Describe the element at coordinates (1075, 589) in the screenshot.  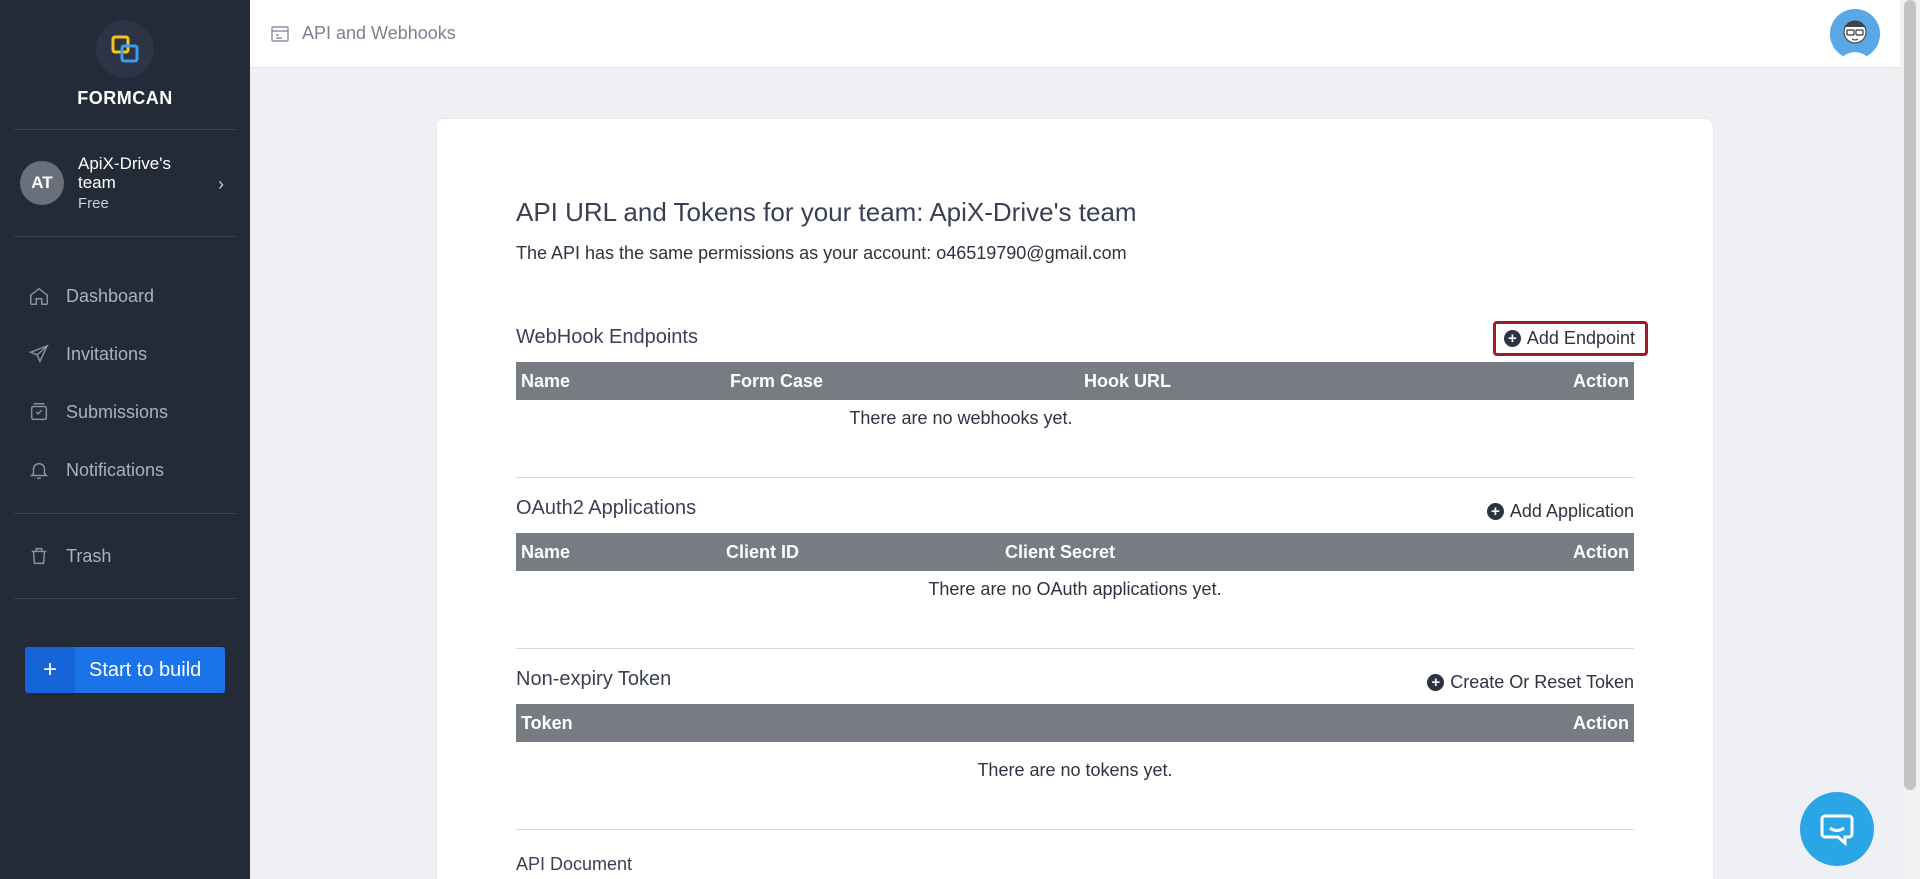
I see `oauth-empty-message: There are no OAuth applications yet.` at that location.